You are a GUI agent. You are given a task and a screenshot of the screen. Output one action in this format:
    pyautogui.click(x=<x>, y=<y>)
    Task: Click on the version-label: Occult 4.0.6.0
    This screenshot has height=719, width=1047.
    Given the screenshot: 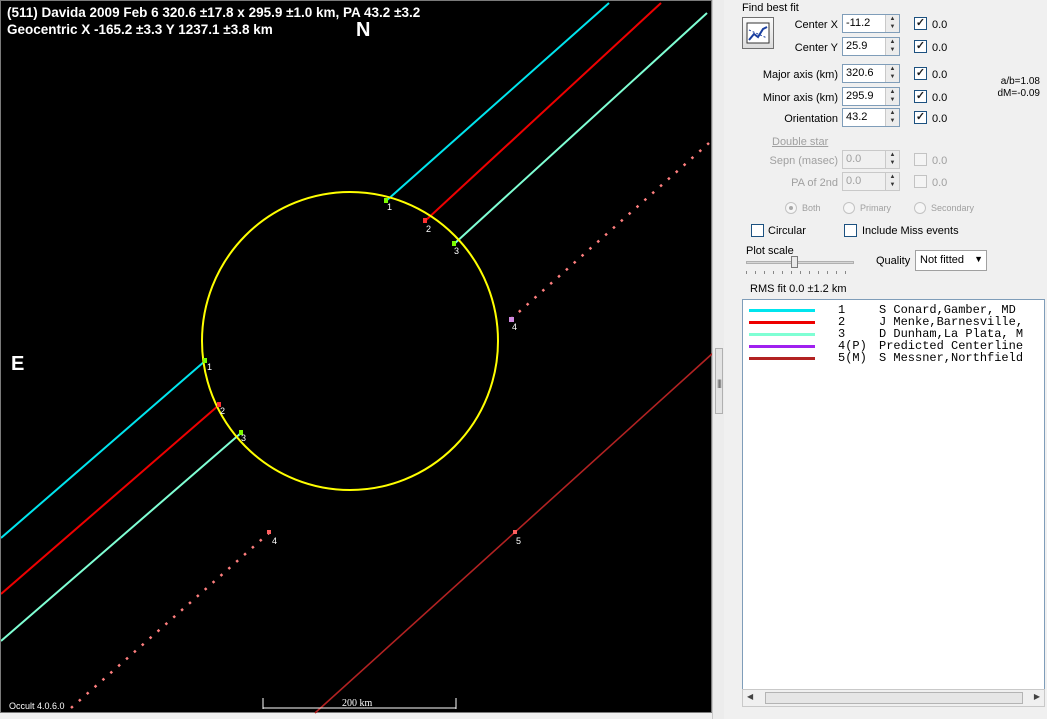 What is the action you would take?
    pyautogui.click(x=37, y=706)
    